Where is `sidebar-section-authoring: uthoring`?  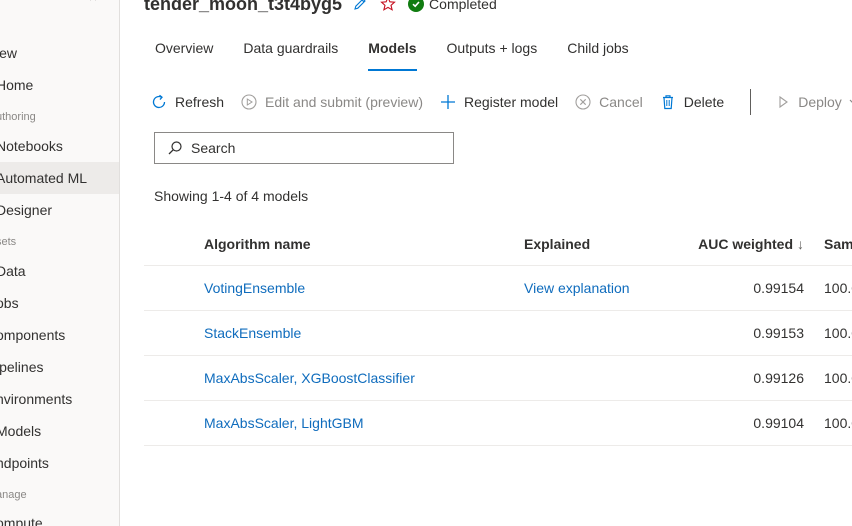
sidebar-section-authoring: uthoring is located at coordinates (18, 117).